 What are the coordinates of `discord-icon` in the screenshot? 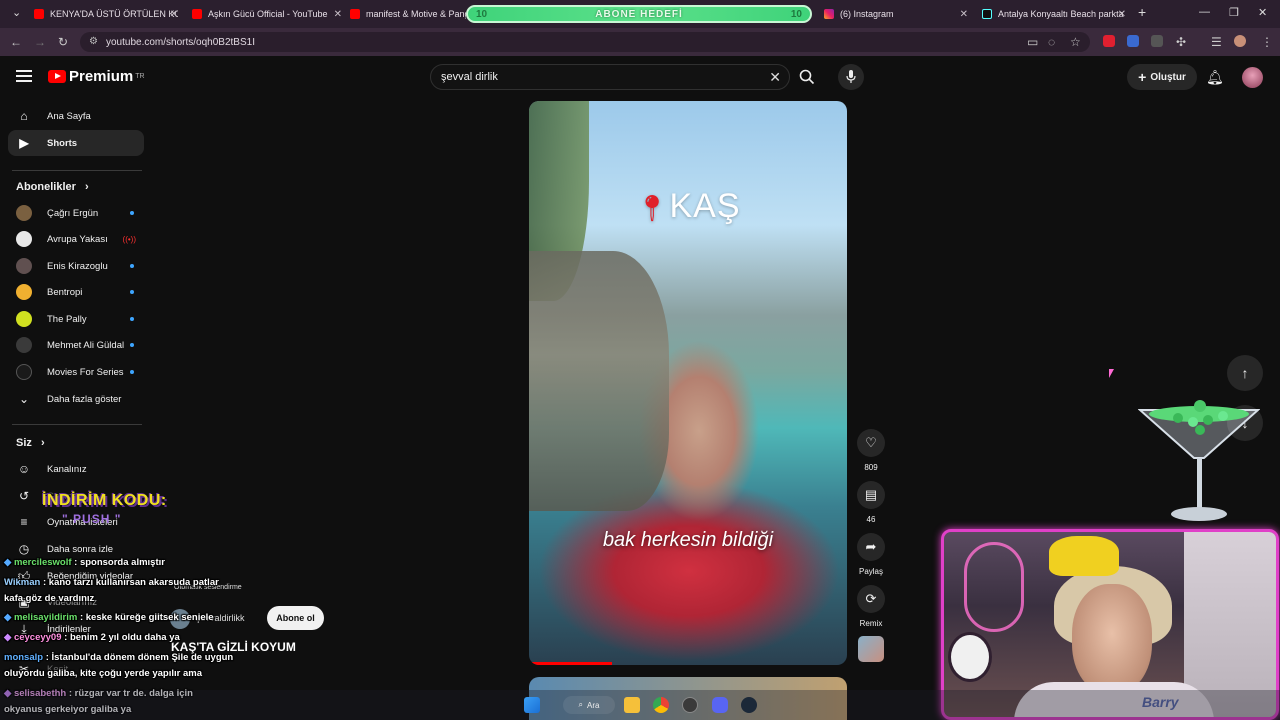 It's located at (720, 705).